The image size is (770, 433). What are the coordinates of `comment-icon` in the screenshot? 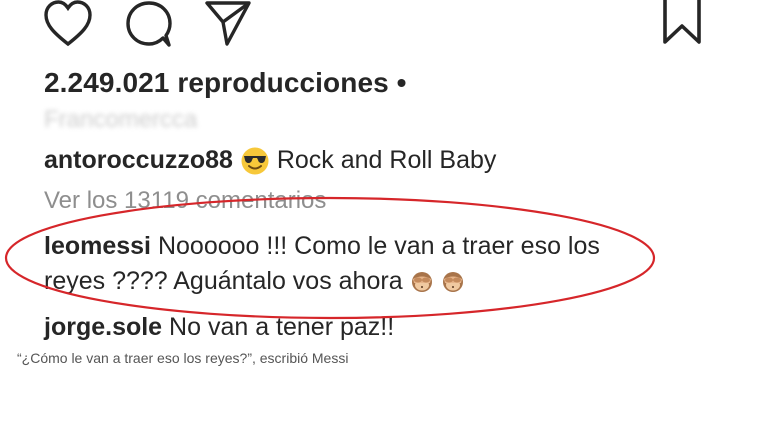 It's located at (149, 24).